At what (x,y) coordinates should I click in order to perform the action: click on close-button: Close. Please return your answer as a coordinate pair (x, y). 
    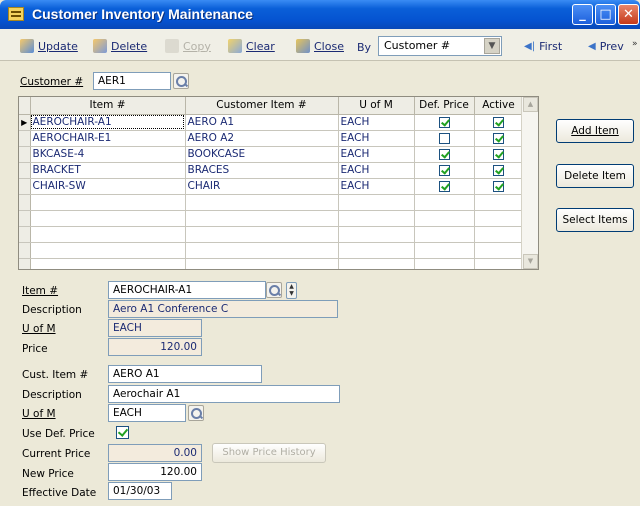
    Looking at the image, I should click on (320, 46).